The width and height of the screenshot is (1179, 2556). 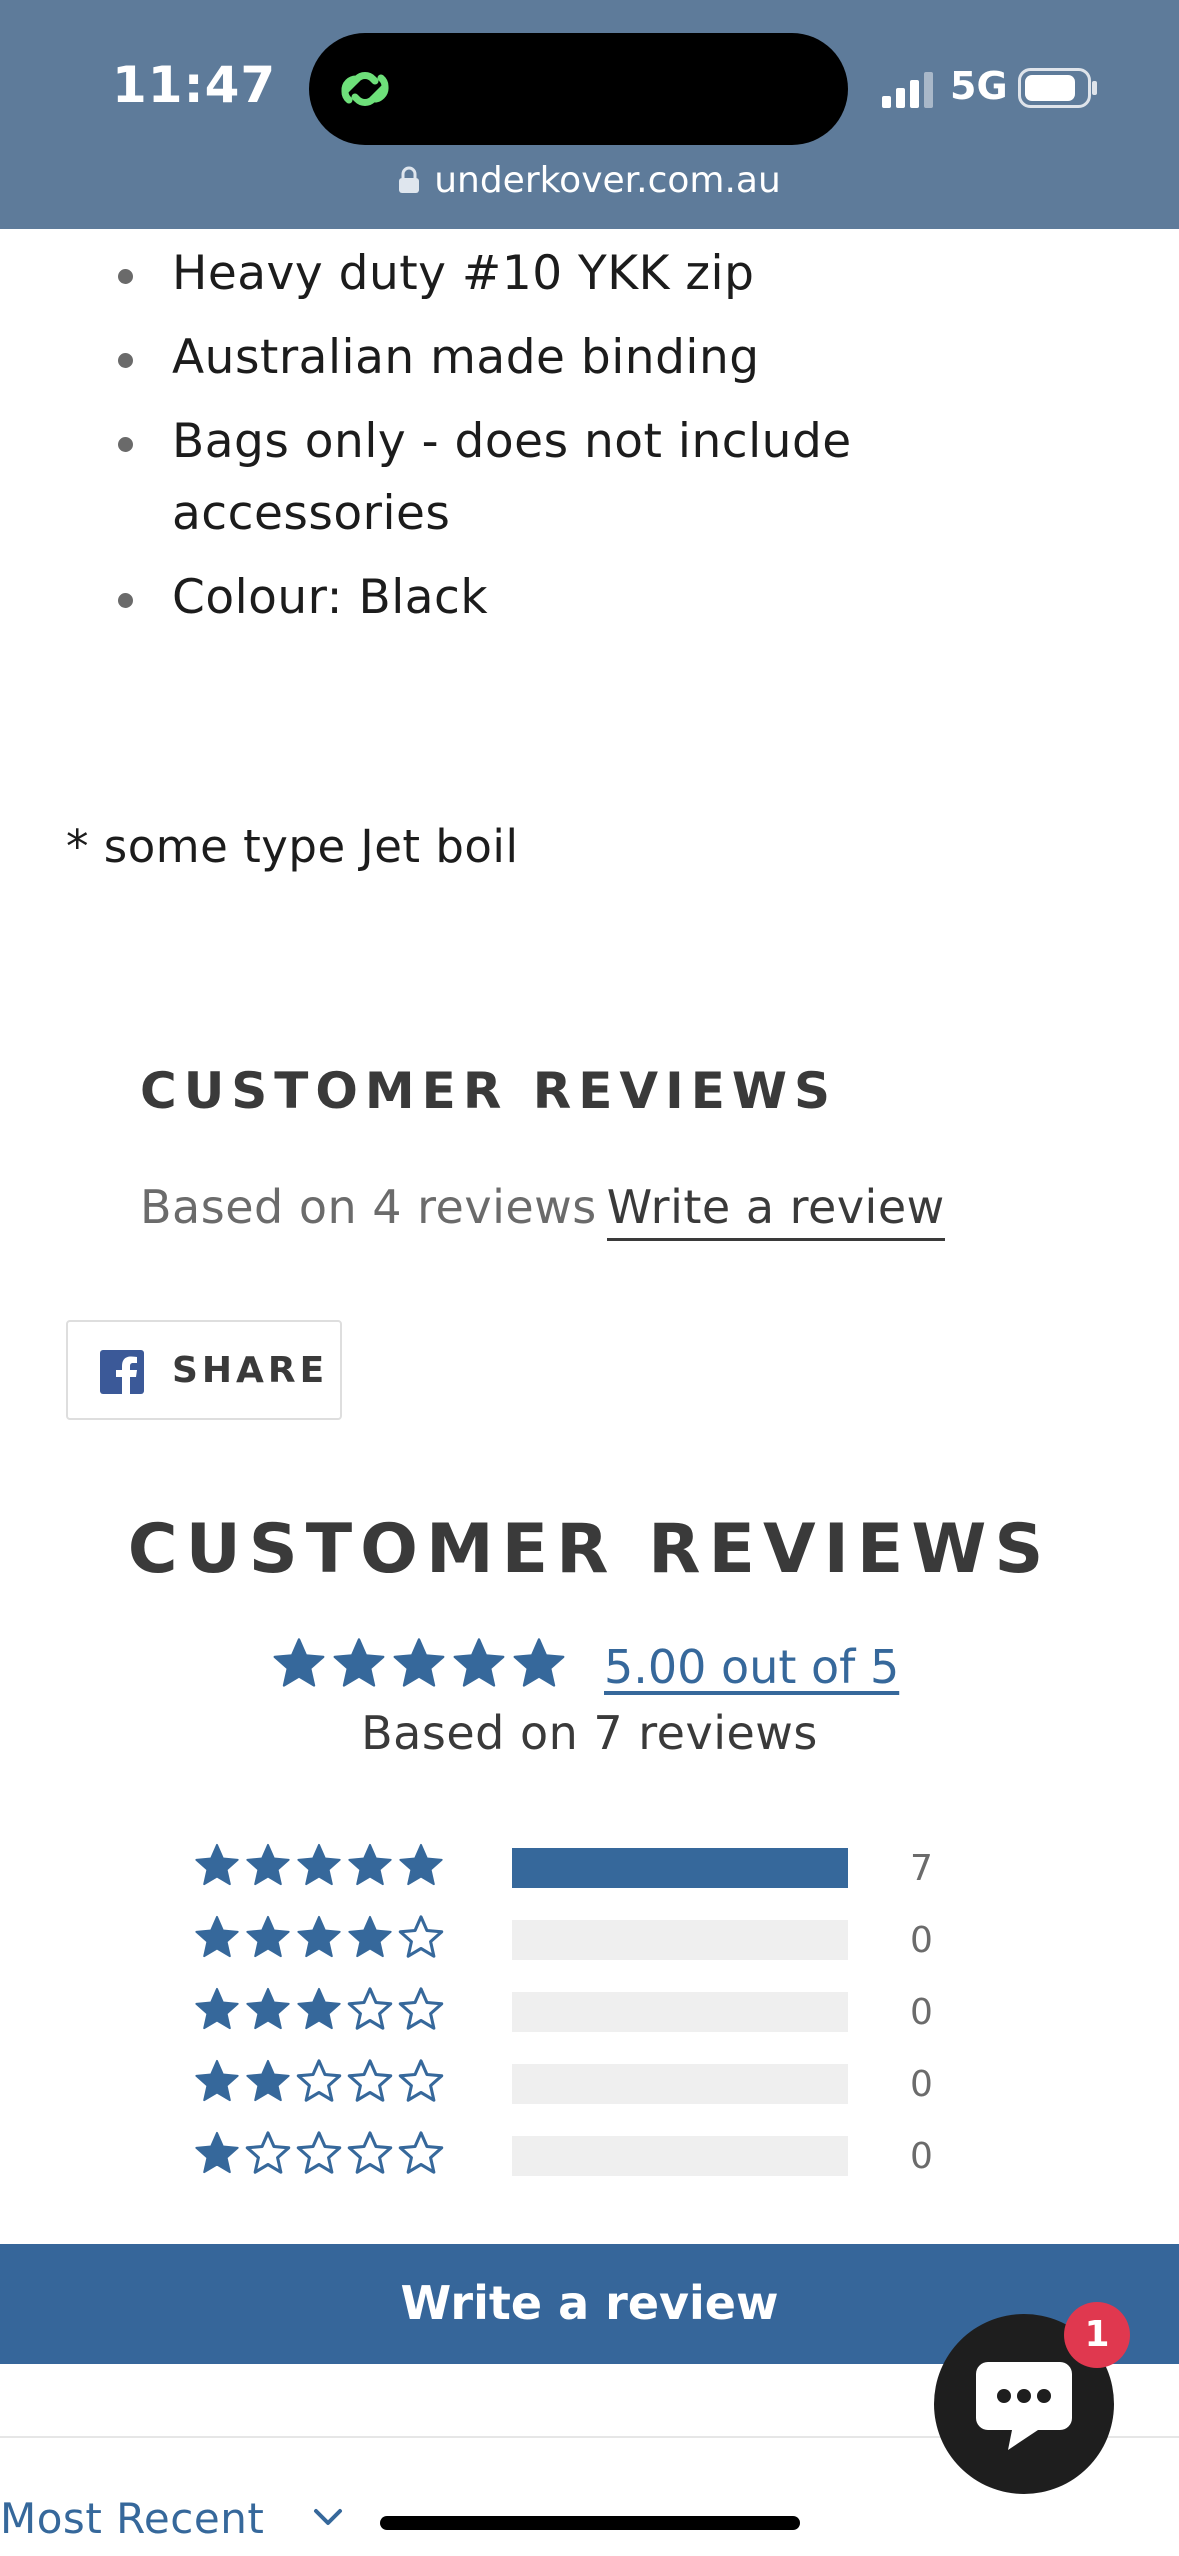 What do you see at coordinates (122, 1372) in the screenshot?
I see `facebook-icon` at bounding box center [122, 1372].